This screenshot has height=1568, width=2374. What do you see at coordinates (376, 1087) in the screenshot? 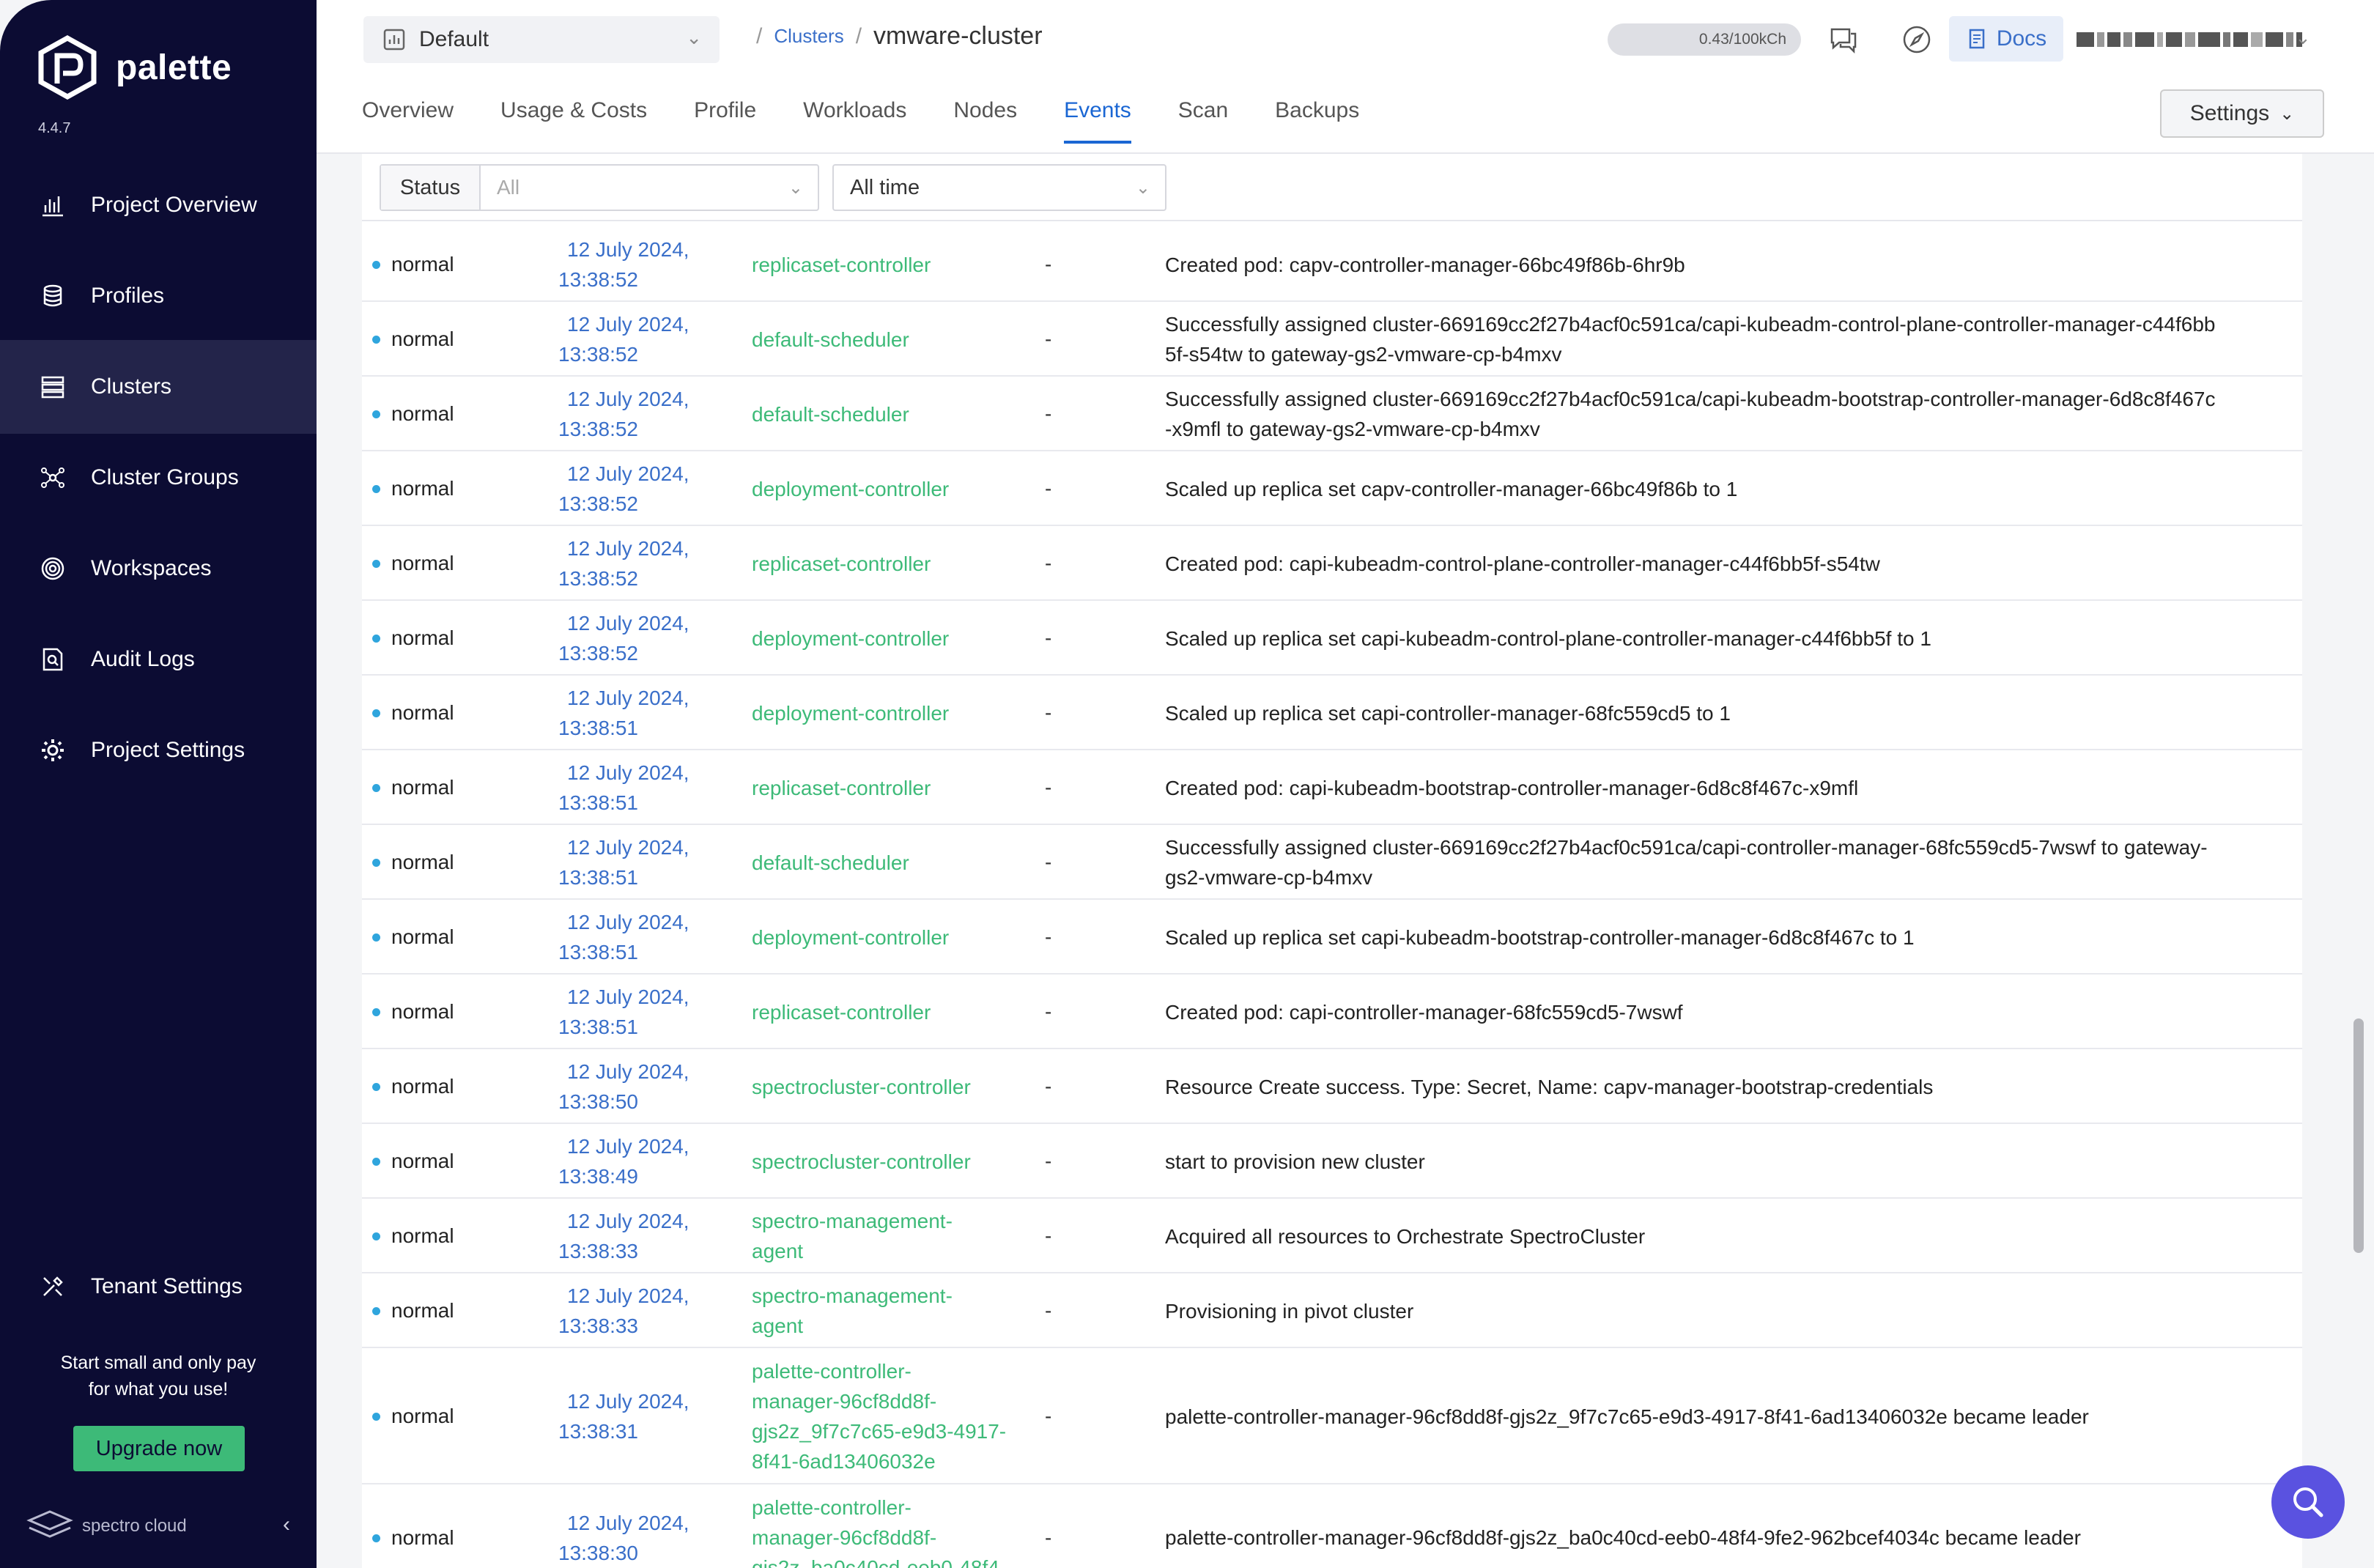
I see `status-dot-icon` at bounding box center [376, 1087].